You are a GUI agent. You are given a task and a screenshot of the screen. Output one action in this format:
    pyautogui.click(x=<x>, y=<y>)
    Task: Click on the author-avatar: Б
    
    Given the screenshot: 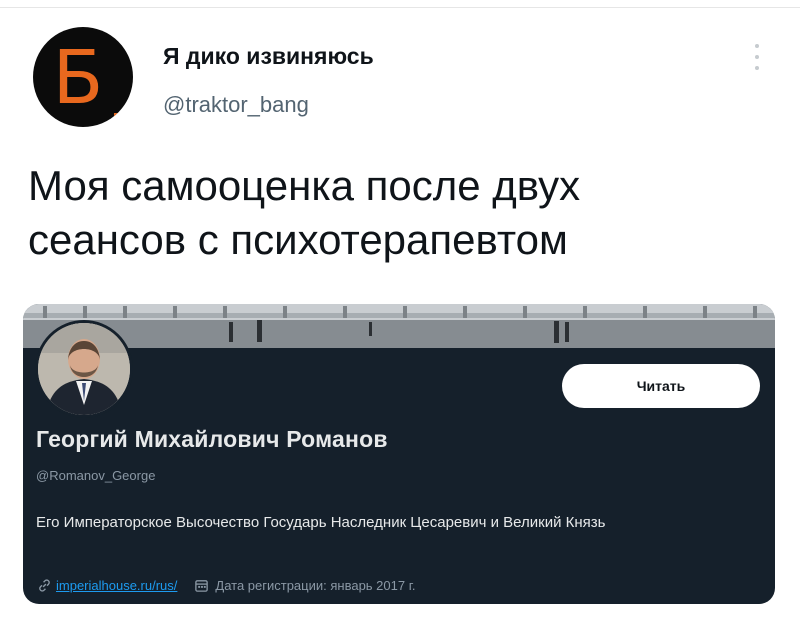 What is the action you would take?
    pyautogui.click(x=83, y=77)
    